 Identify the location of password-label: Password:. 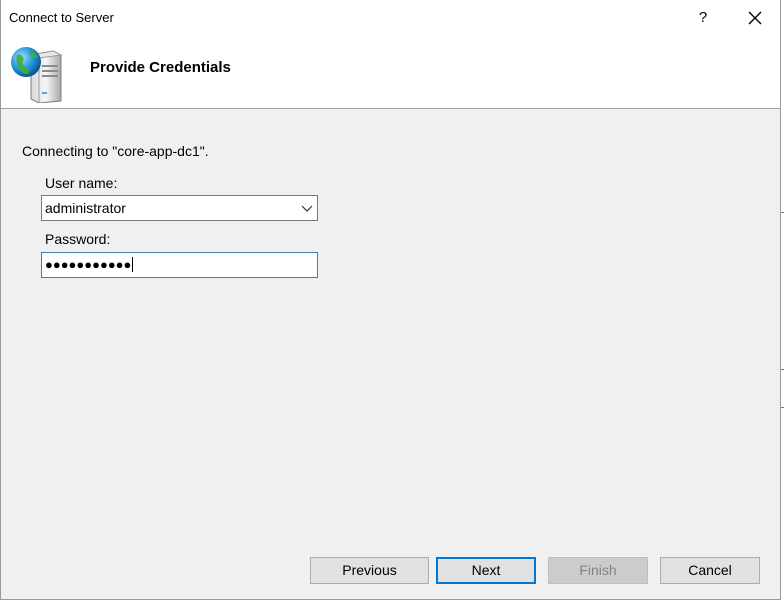
(78, 239).